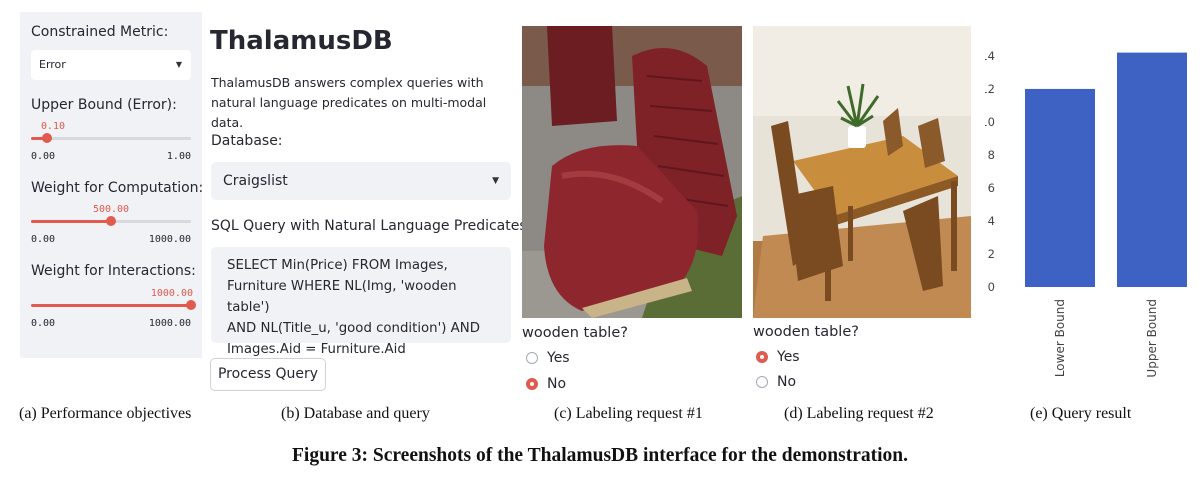 The height and width of the screenshot is (477, 1200). I want to click on constrained-metric-label: Constrained Metric:, so click(100, 32).